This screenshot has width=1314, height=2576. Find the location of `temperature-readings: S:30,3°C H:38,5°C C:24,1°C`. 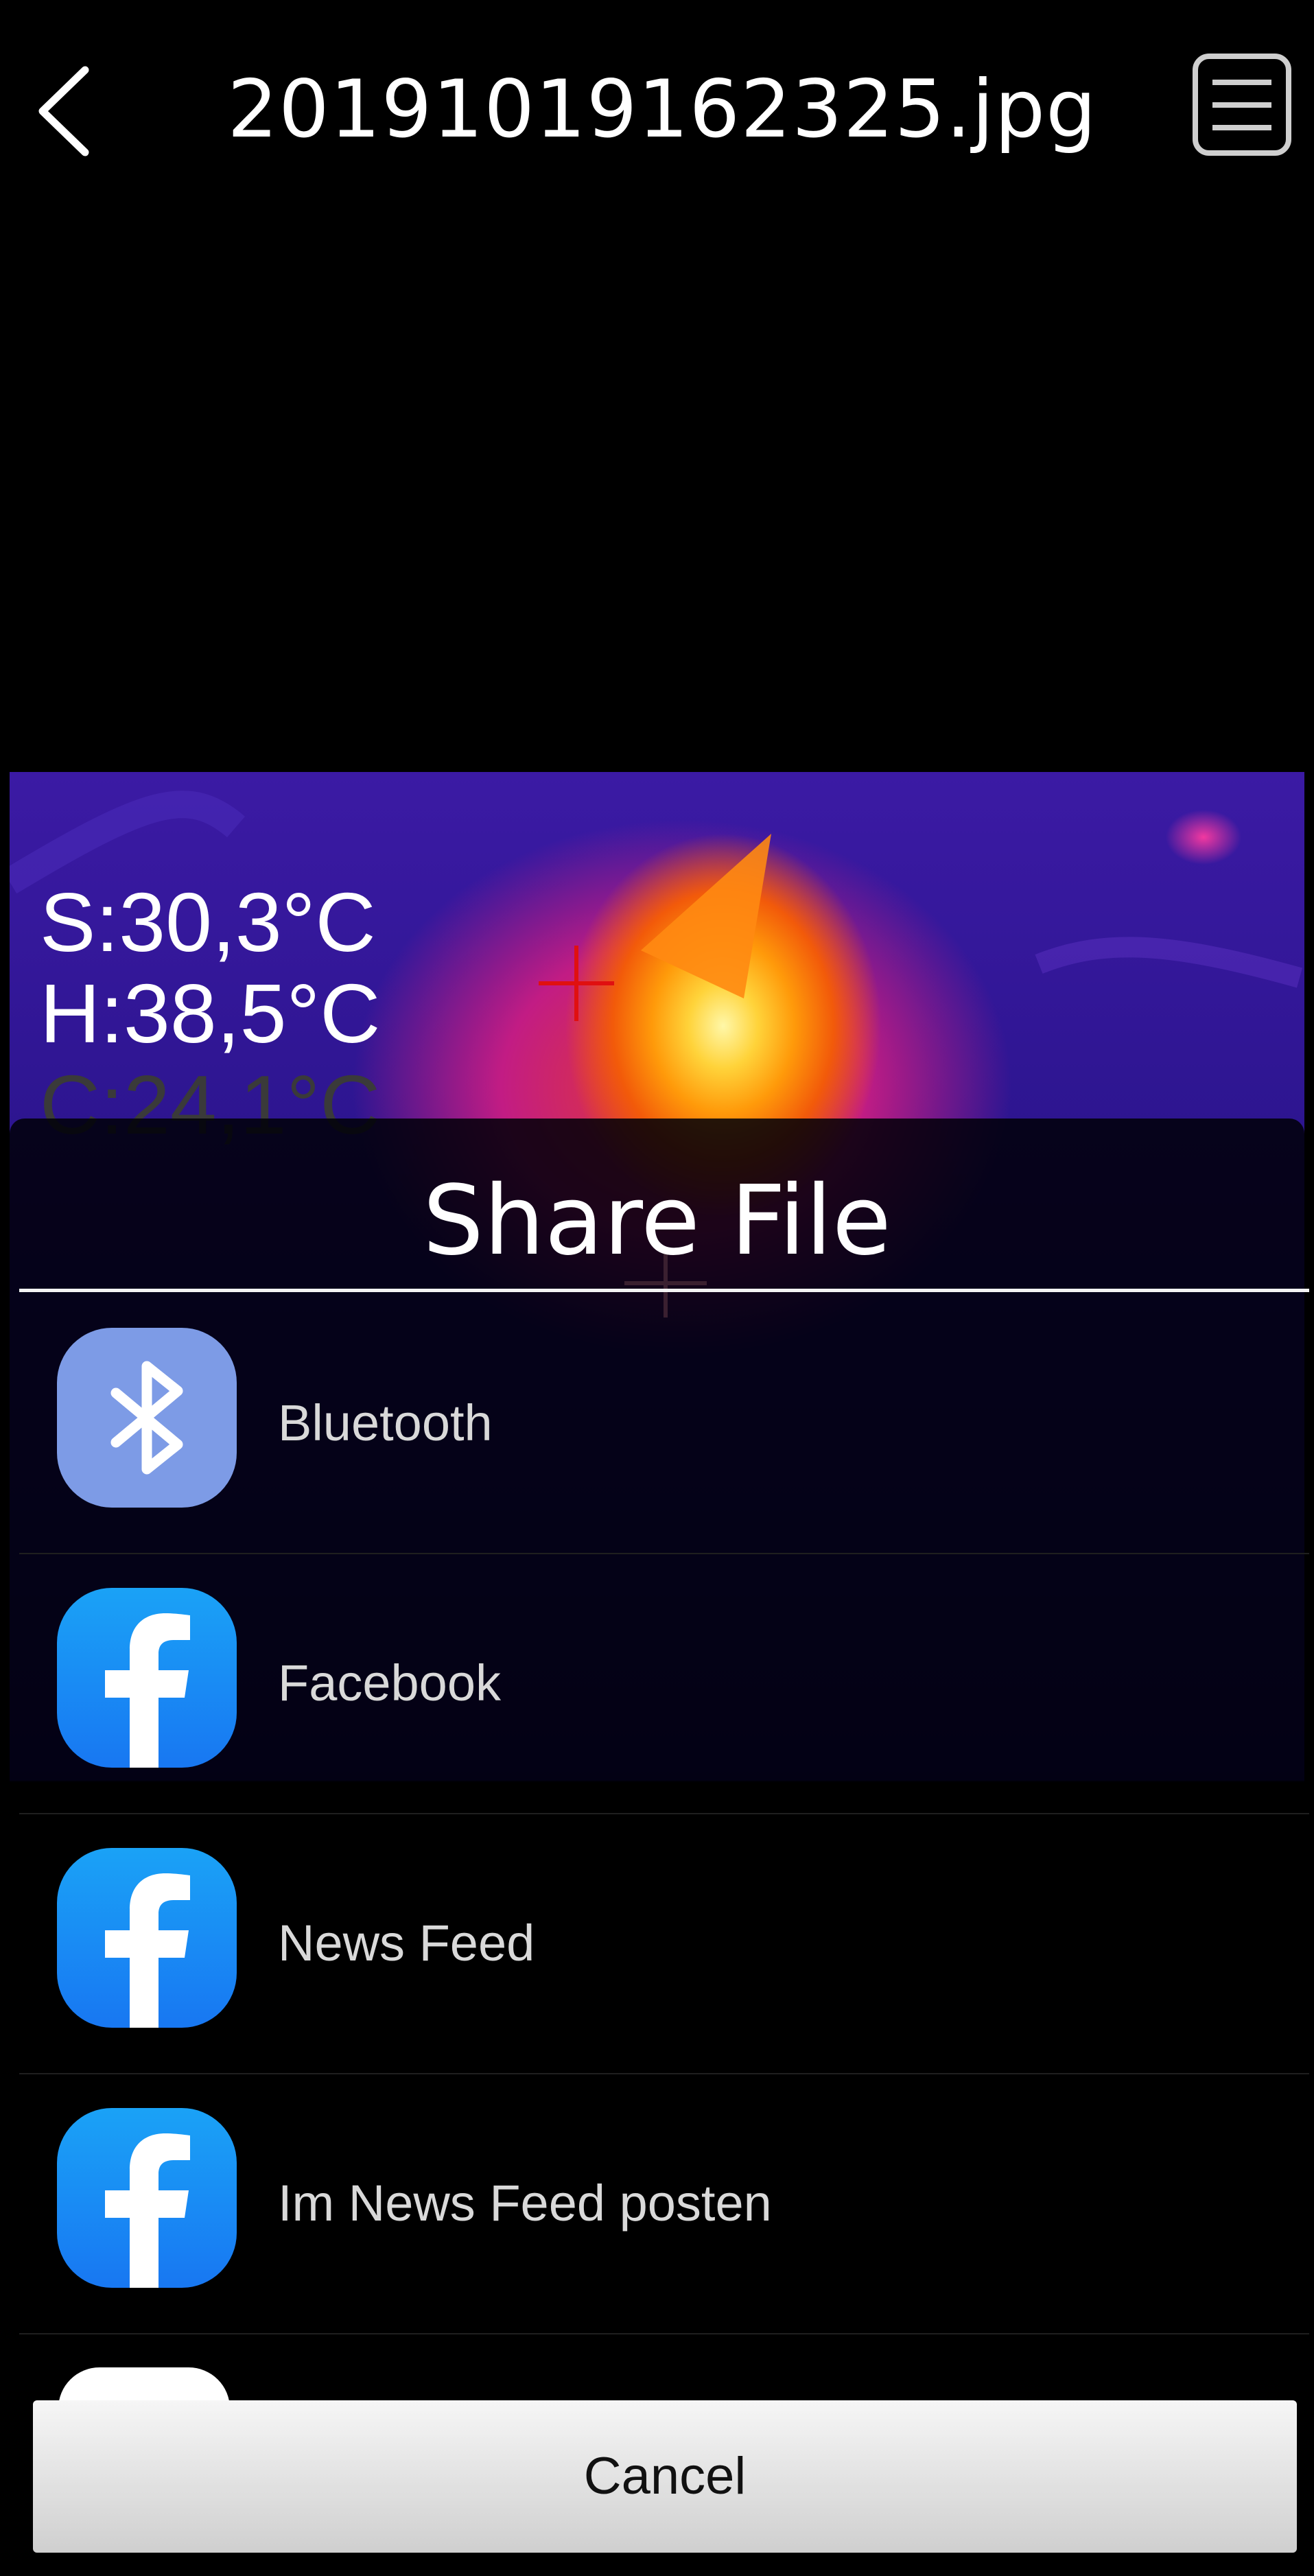

temperature-readings: S:30,3°C H:38,5°C C:24,1°C is located at coordinates (210, 1014).